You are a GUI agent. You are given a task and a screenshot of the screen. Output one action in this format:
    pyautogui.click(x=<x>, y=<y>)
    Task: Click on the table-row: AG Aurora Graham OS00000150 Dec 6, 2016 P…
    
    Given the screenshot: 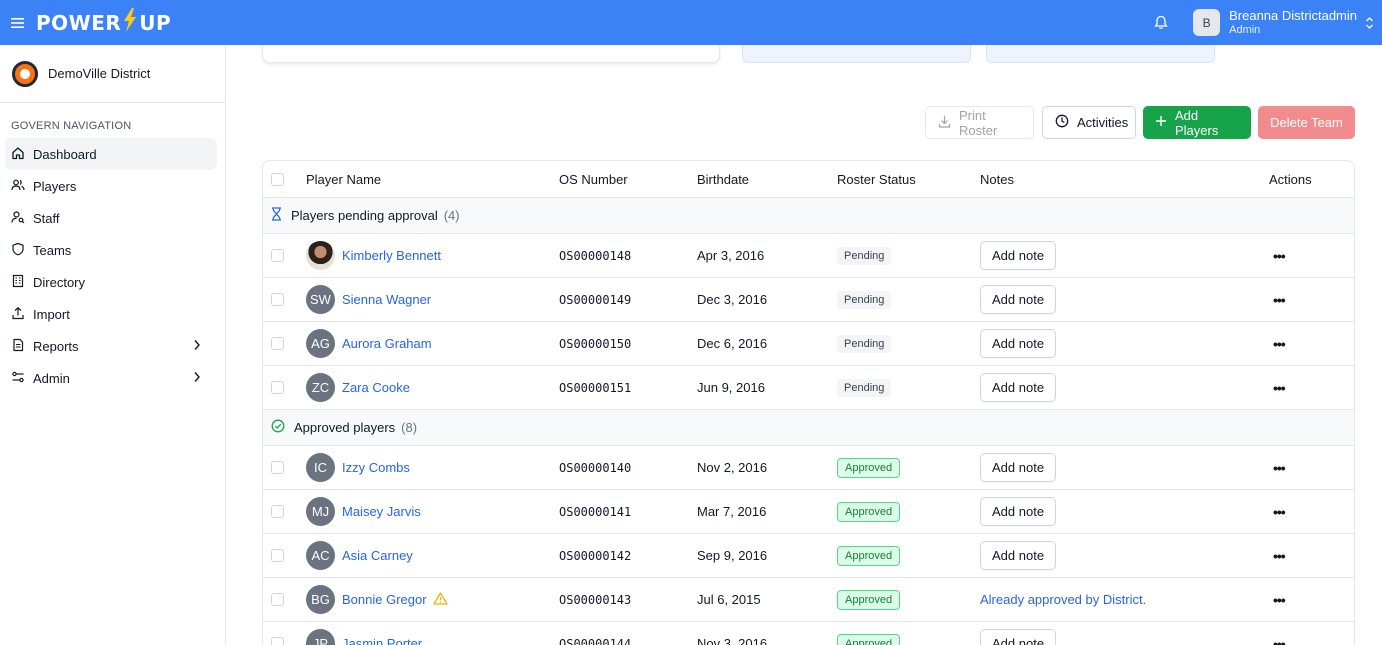 What is the action you would take?
    pyautogui.click(x=808, y=344)
    